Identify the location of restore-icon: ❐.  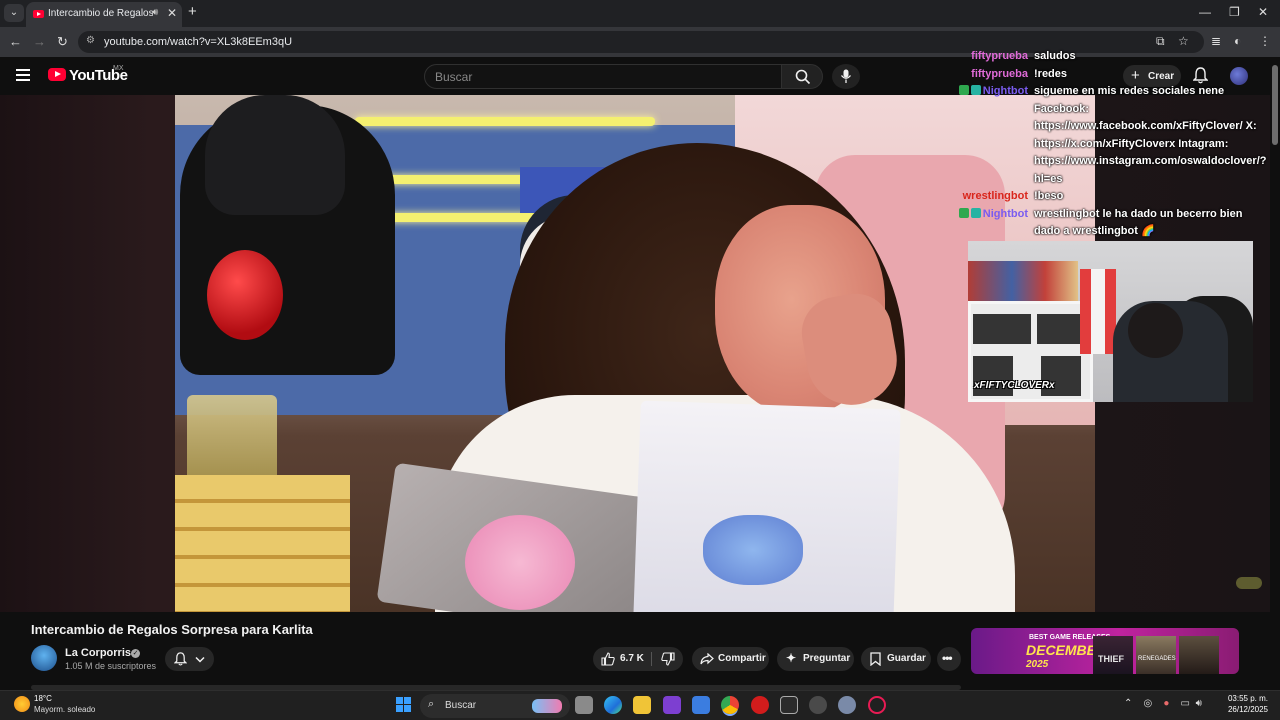
(1234, 12).